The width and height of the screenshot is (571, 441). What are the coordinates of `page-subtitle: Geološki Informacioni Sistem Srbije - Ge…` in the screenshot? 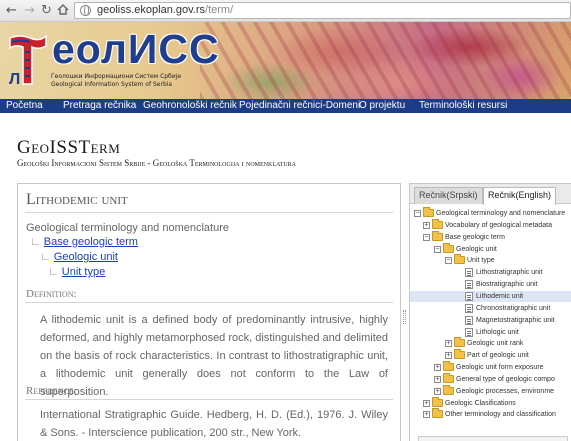 It's located at (156, 163).